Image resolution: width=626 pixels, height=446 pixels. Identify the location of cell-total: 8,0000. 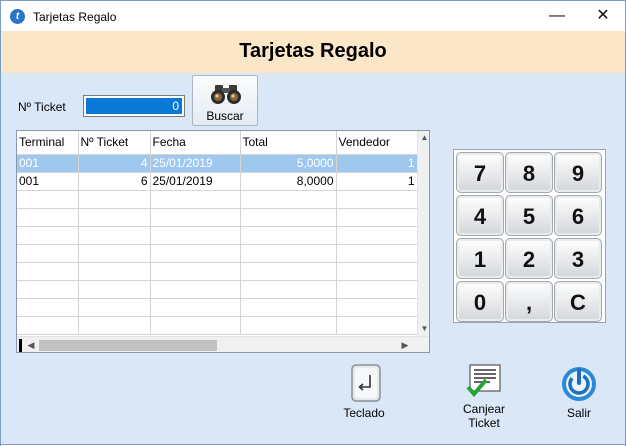
(288, 181).